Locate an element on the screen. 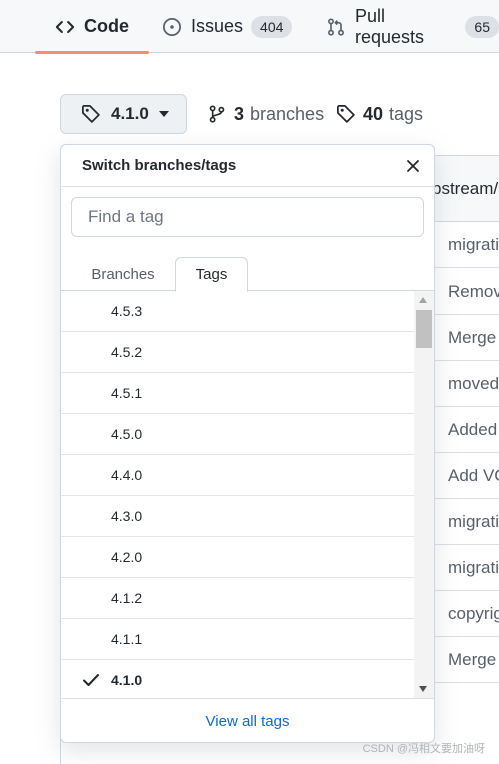 Image resolution: width=499 pixels, height=764 pixels. file-list-header-text: pstream/ is located at coordinates (465, 188).